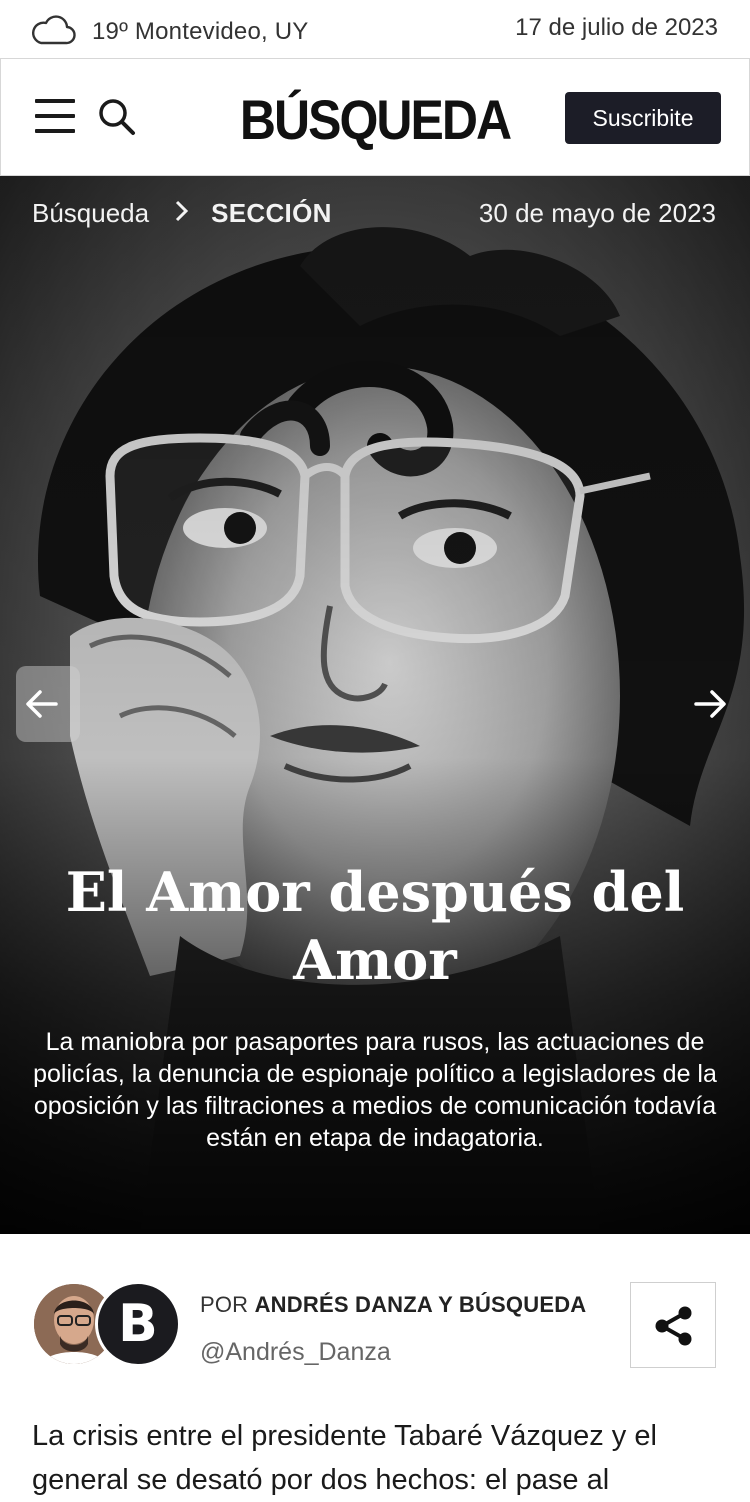 Image resolution: width=750 pixels, height=1502 pixels. I want to click on chevron-right-icon, so click(182, 213).